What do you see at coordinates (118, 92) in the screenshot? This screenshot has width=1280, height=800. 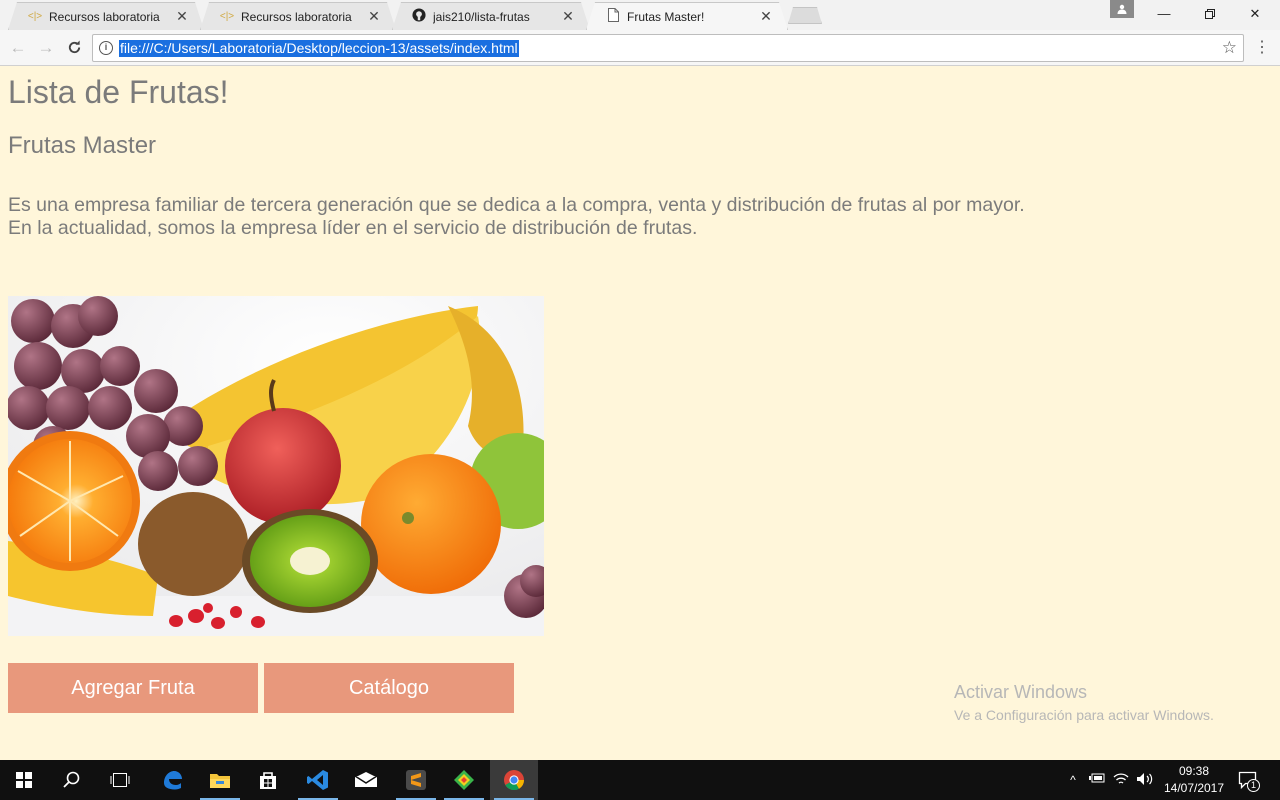 I see `page-title: Lista de Frutas!` at bounding box center [118, 92].